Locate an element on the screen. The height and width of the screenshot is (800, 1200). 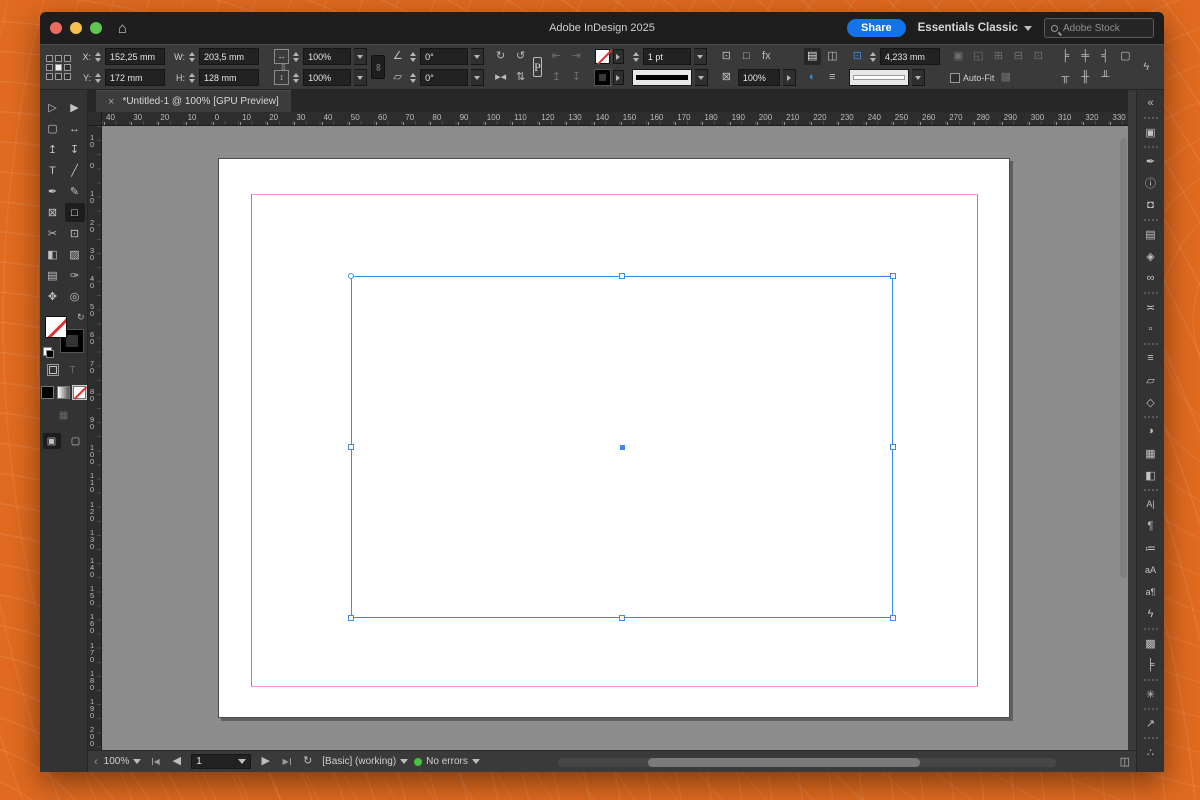
layers-panel-icon: ◈ is located at coordinates (1151, 256).